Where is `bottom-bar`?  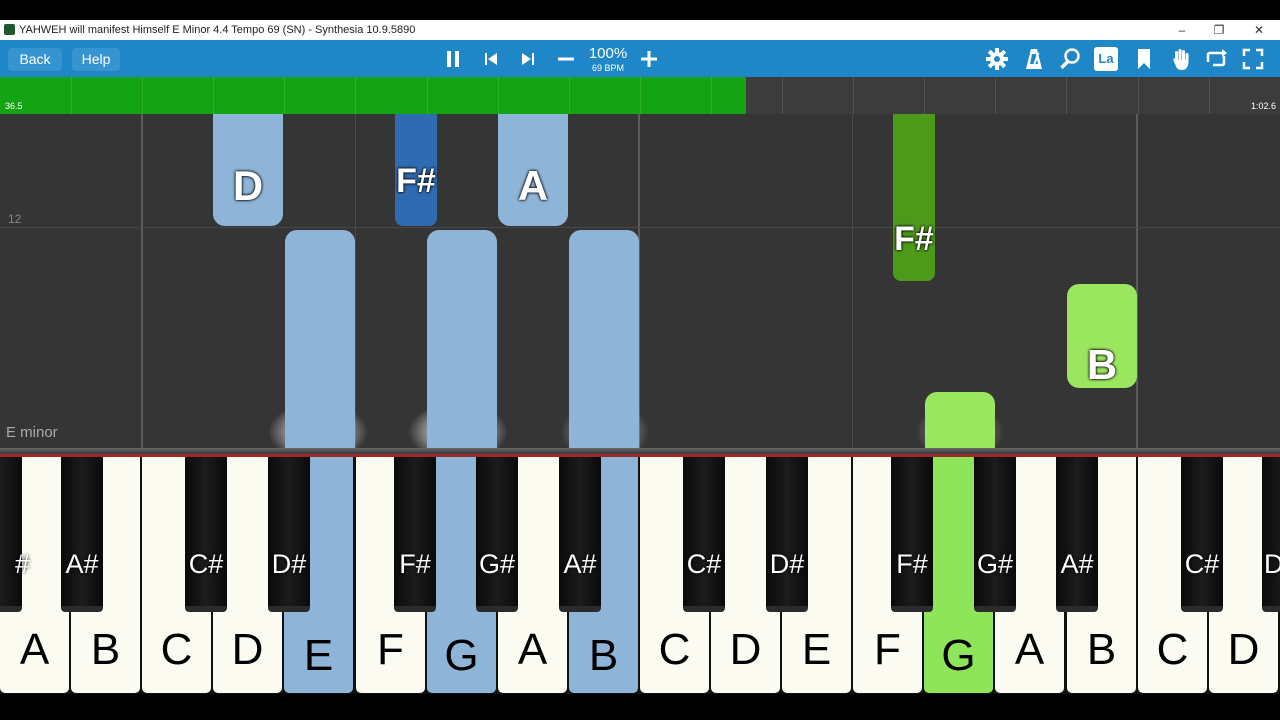
bottom-bar is located at coordinates (640, 707).